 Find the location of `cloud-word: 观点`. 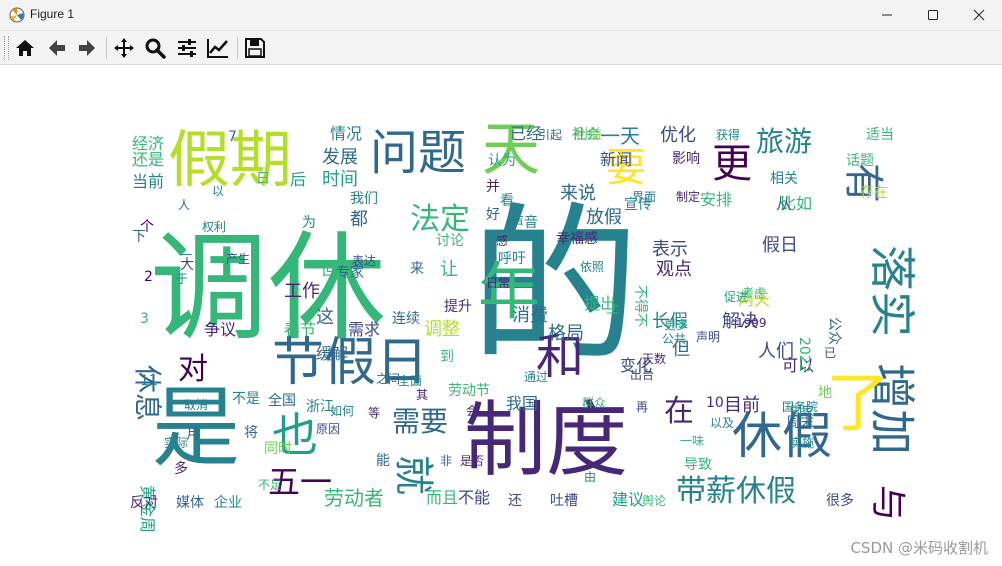

cloud-word: 观点 is located at coordinates (674, 269).